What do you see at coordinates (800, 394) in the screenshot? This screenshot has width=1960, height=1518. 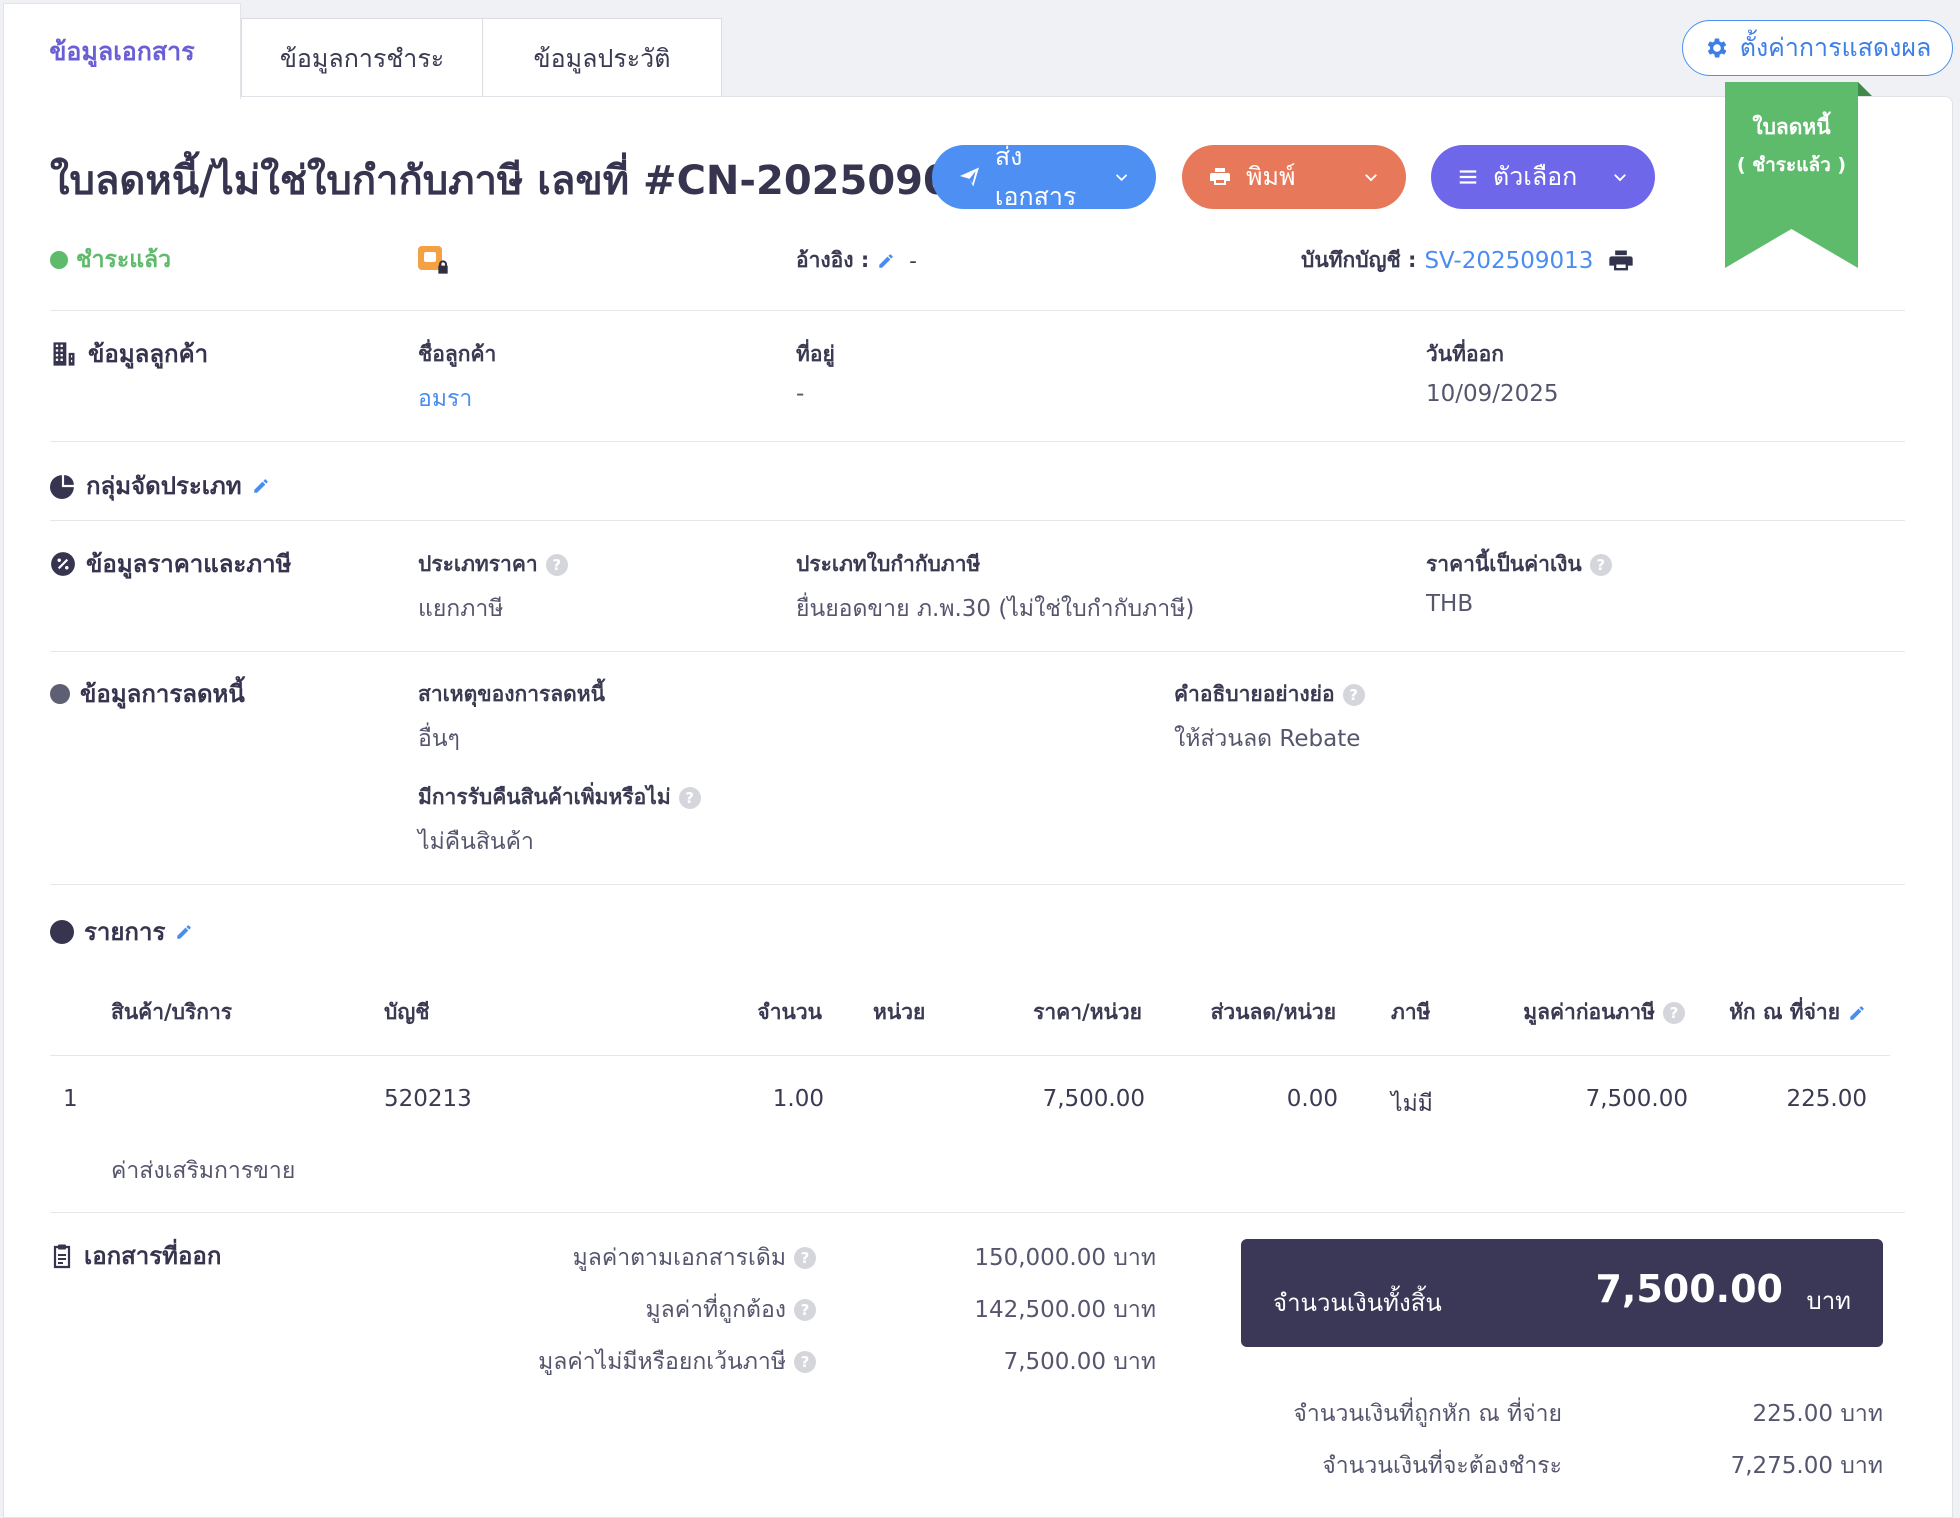 I see `address-value: -` at bounding box center [800, 394].